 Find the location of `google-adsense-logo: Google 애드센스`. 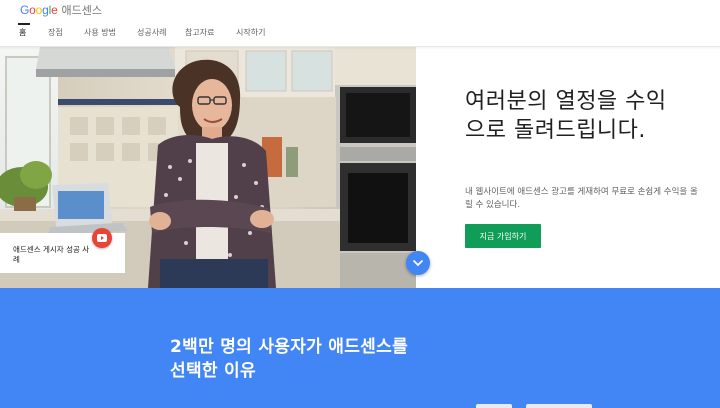

google-adsense-logo: Google 애드센스 is located at coordinates (61, 10).